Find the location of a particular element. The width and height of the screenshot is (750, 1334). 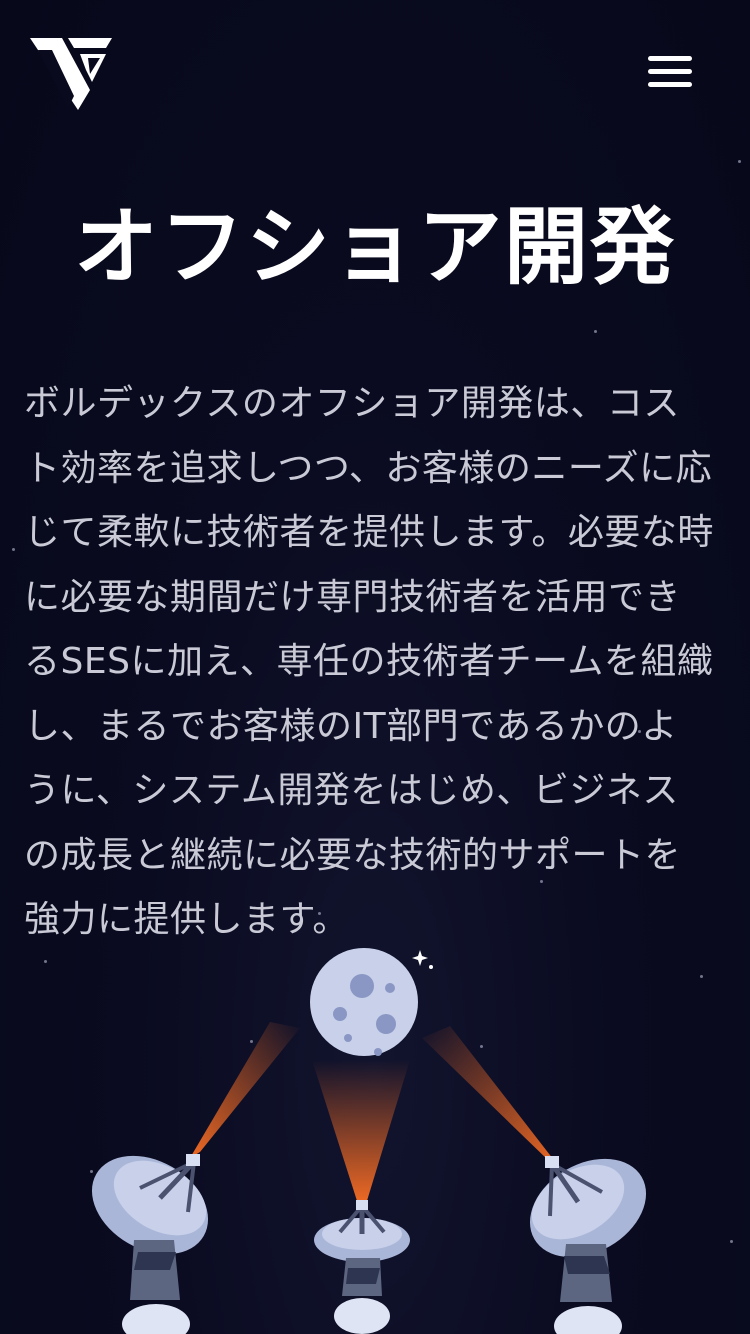

hamburger-menu-icon is located at coordinates (670, 58).